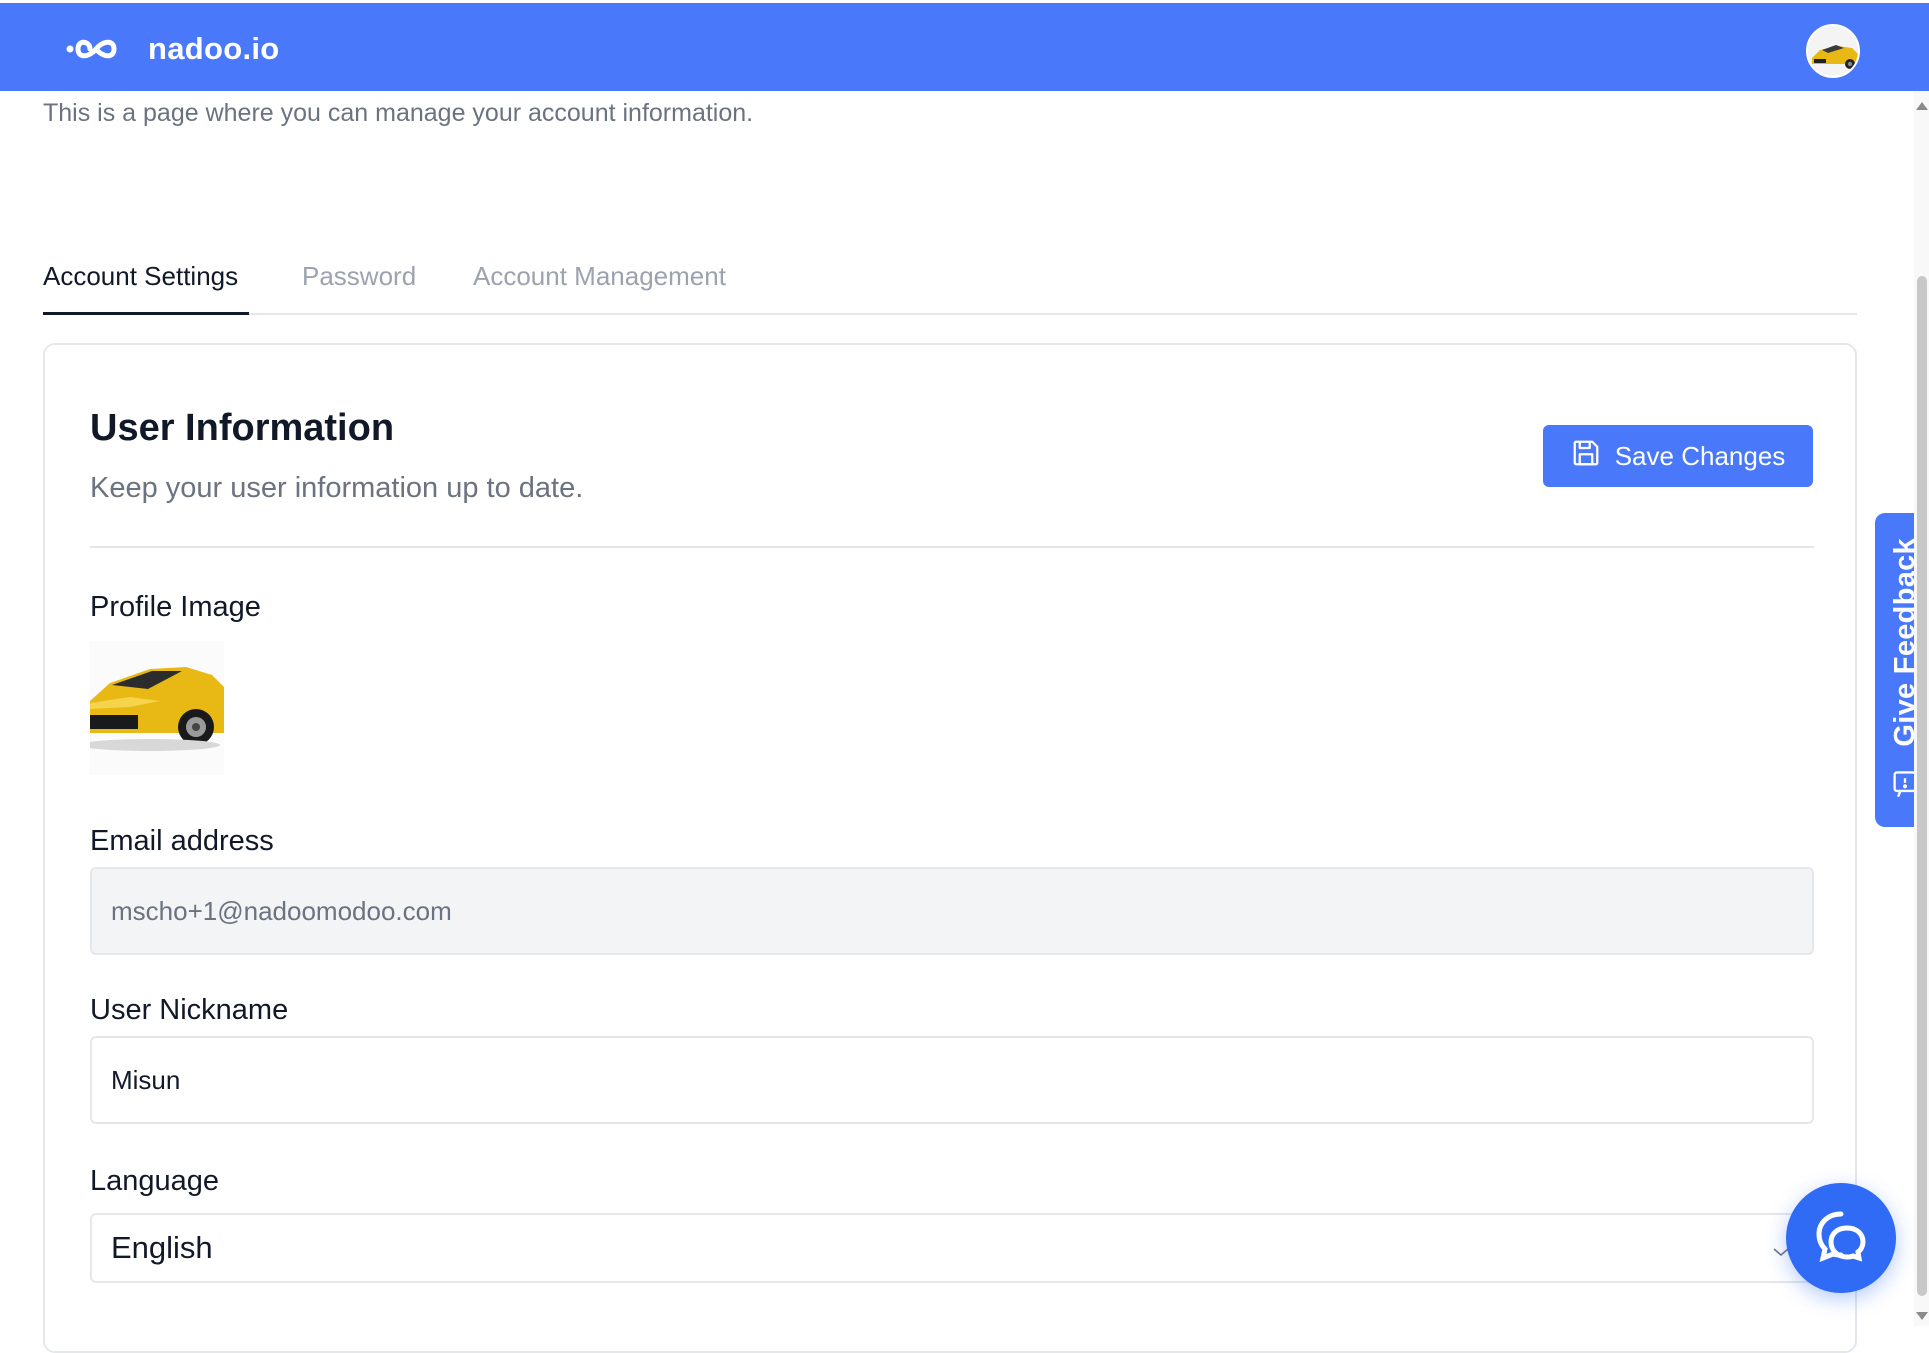  I want to click on card-title: User Information, so click(242, 428).